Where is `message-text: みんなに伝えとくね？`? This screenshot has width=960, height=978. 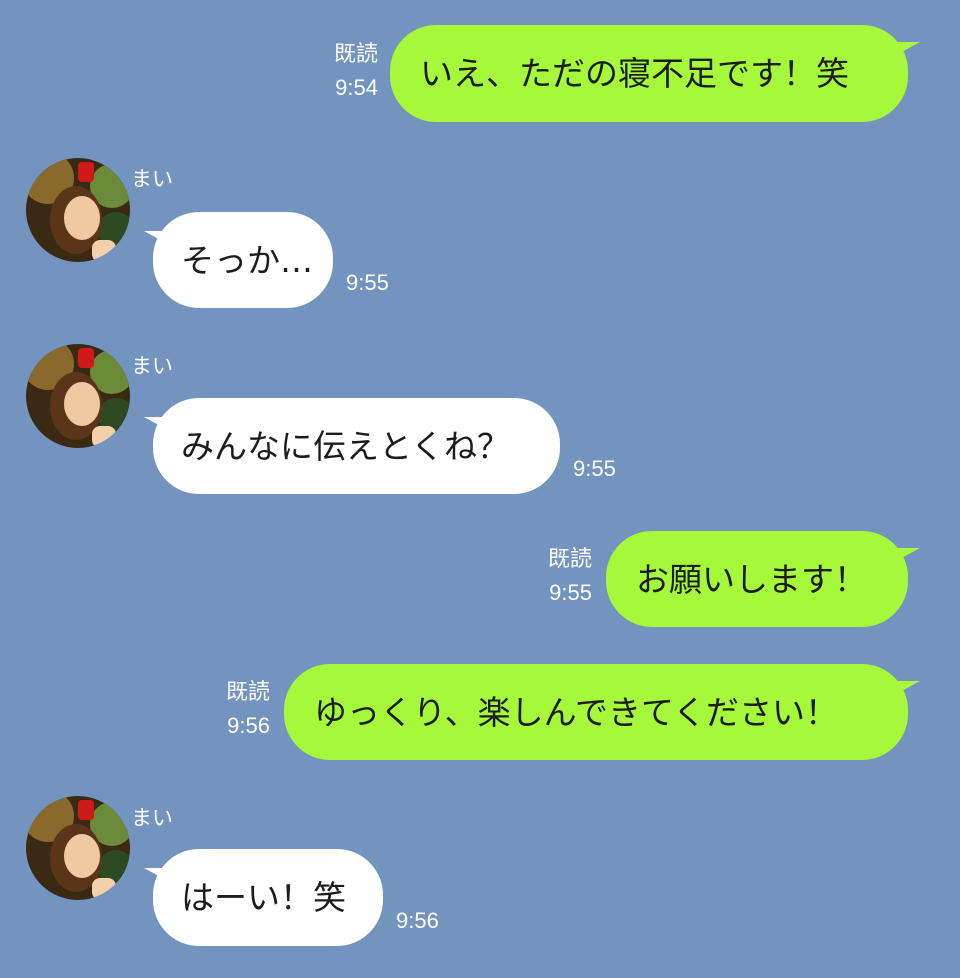 message-text: みんなに伝えとくね？ is located at coordinates (346, 446).